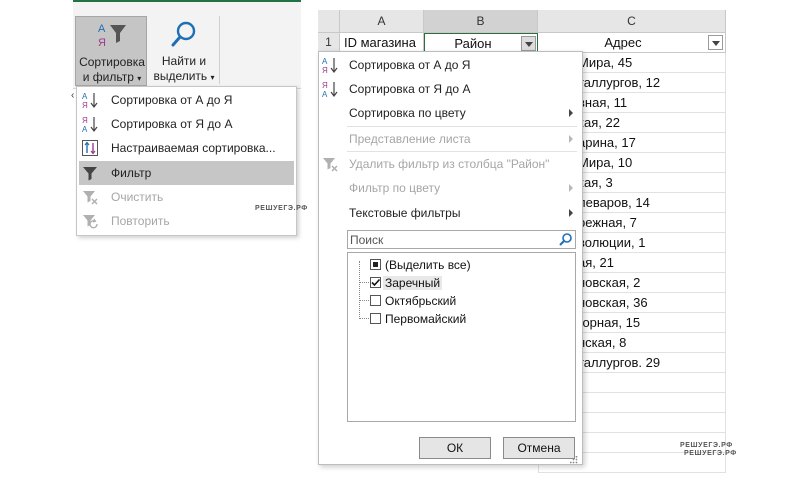 This screenshot has height=485, width=799. I want to click on sort-filter-label-2: и фильтр, so click(108, 77).